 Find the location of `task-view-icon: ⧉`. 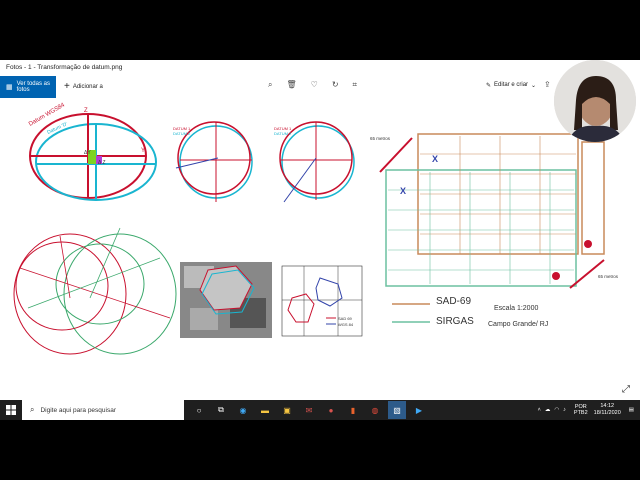

task-view-icon: ⧉ is located at coordinates (221, 410).